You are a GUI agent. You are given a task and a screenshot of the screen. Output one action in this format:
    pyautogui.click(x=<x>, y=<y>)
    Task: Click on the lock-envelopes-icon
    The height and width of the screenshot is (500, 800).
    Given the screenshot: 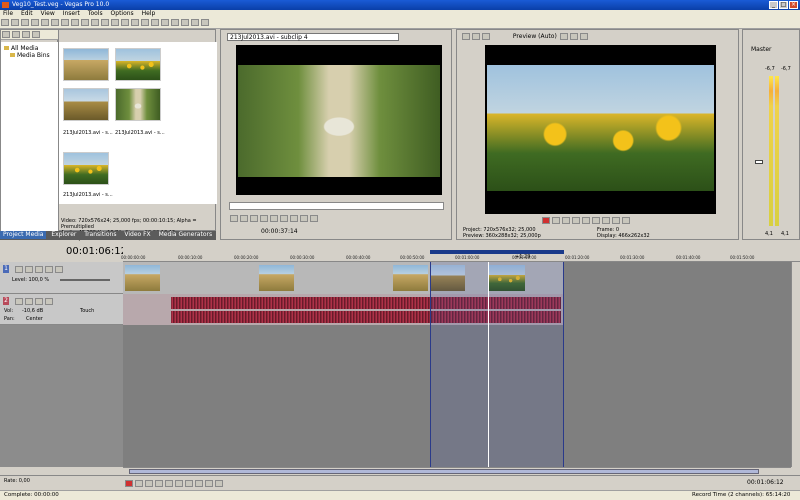 What is the action you would take?
    pyautogui.click(x=155, y=22)
    